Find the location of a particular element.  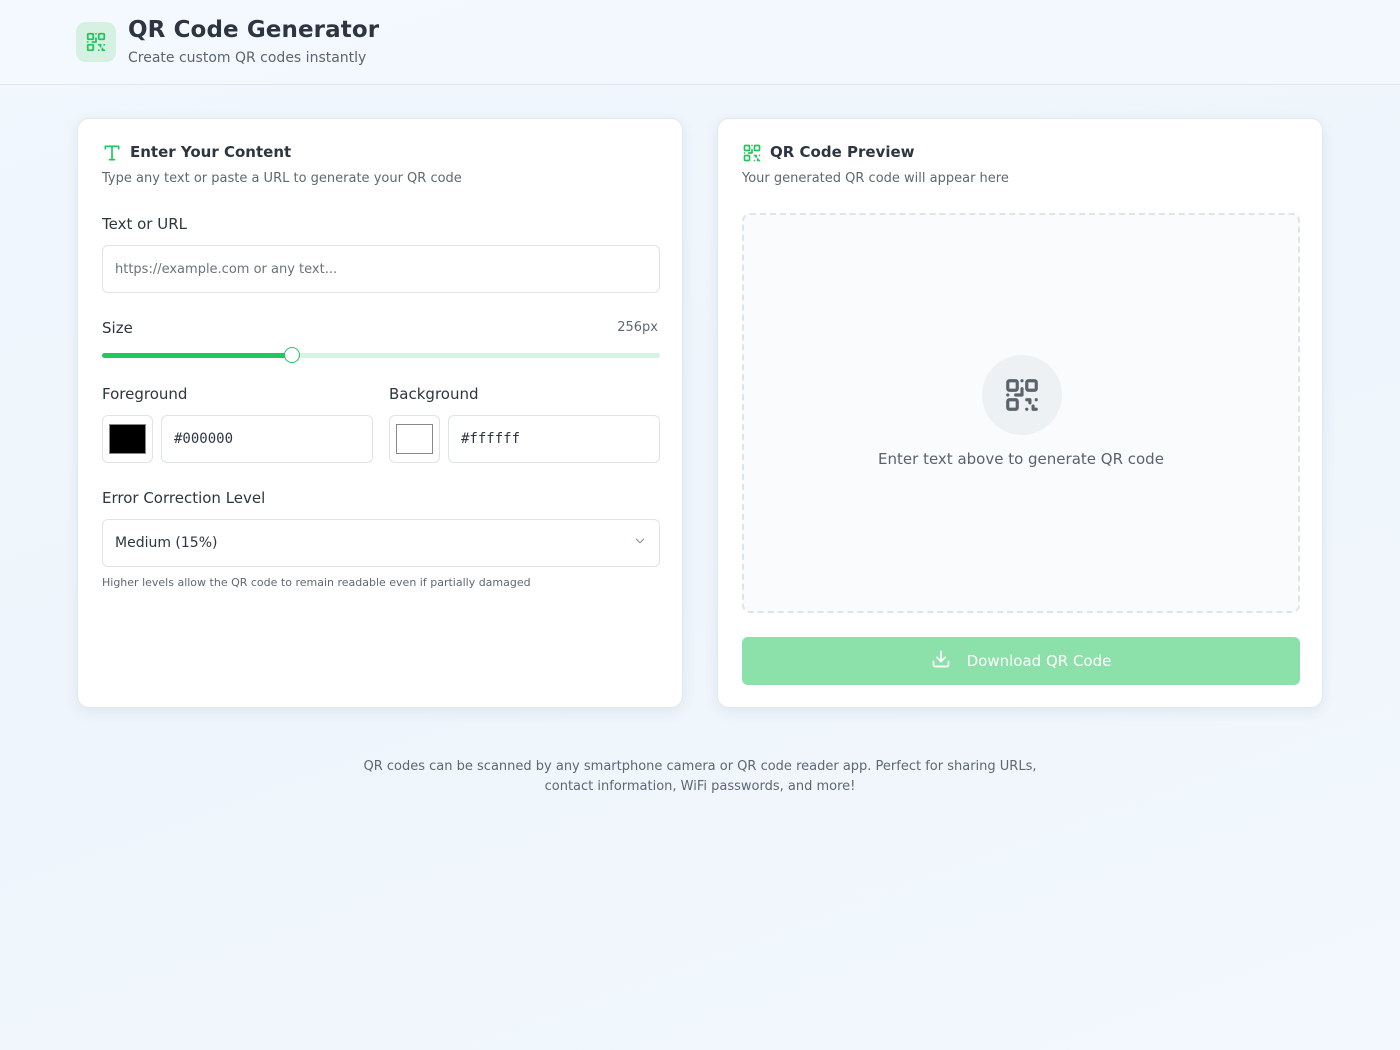

background-swatch is located at coordinates (414, 439).